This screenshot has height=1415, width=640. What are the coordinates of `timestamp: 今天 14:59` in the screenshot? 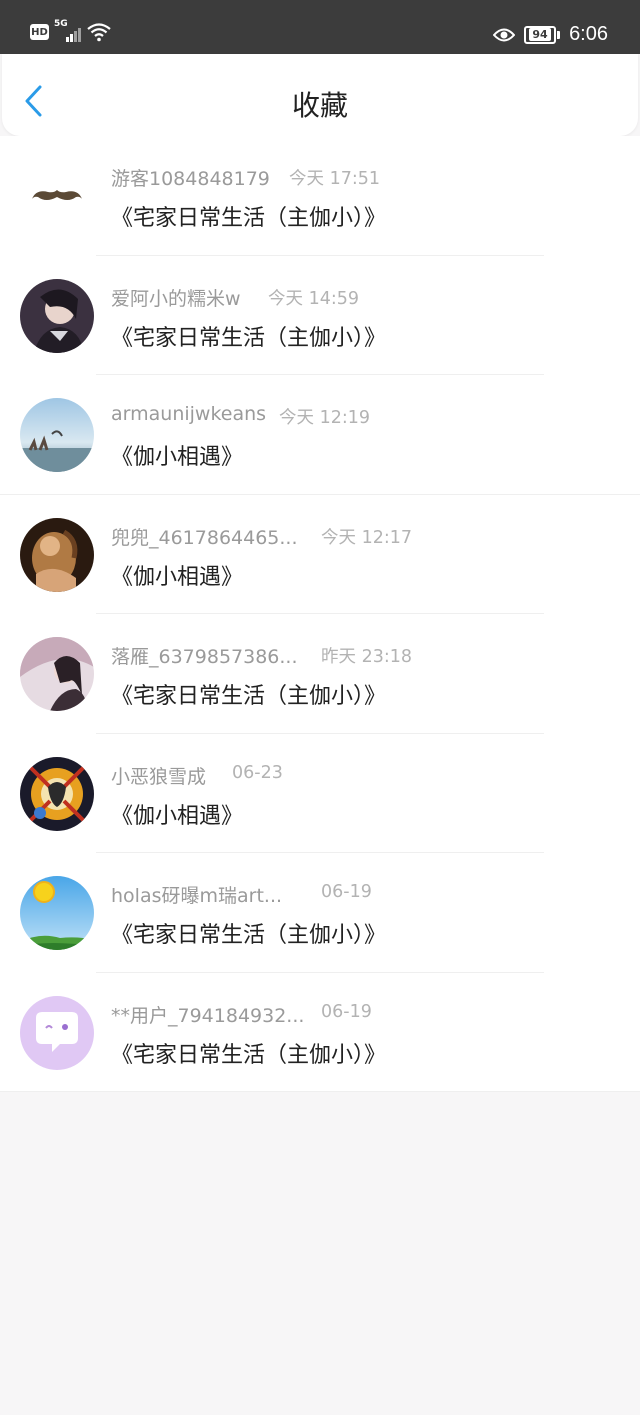 It's located at (313, 298).